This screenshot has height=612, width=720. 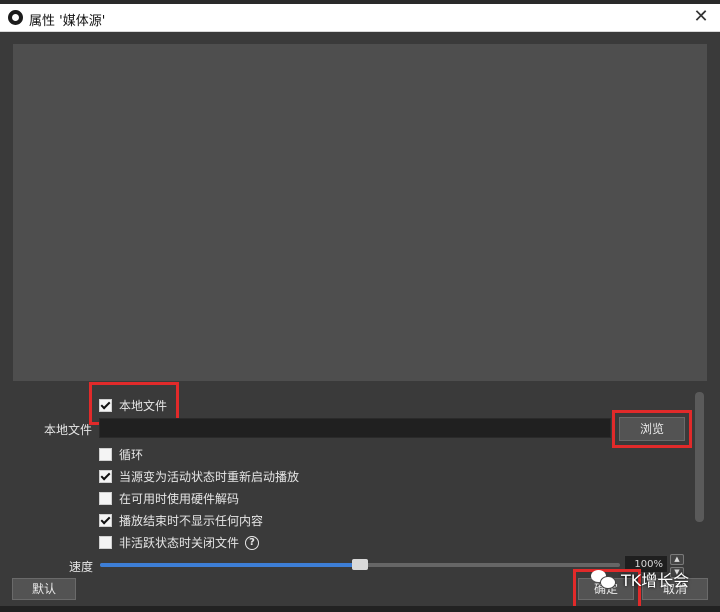 I want to click on hide-on-end-checkbox, so click(x=105, y=520).